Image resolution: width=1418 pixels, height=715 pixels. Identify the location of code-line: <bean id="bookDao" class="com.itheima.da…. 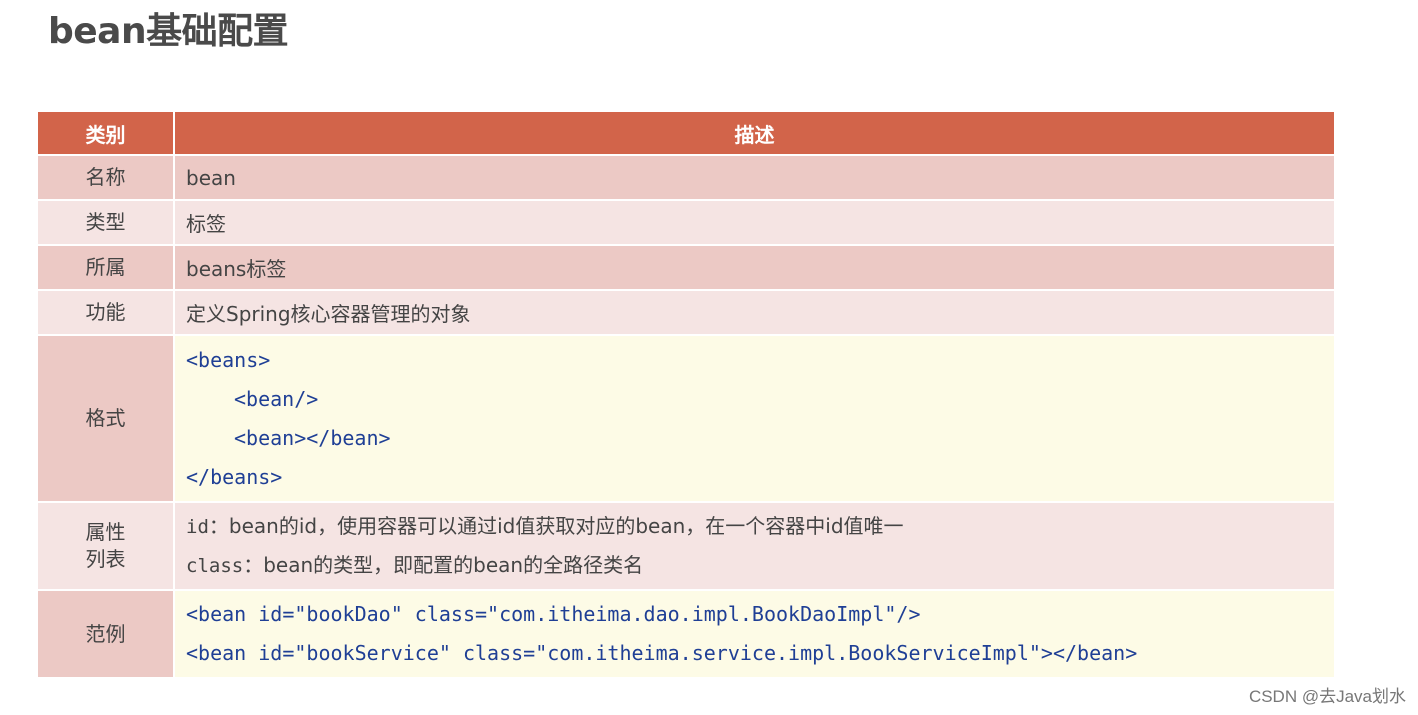
(553, 614).